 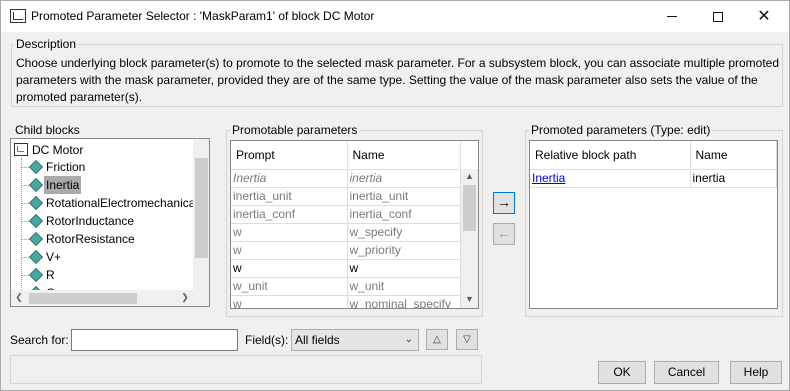 What do you see at coordinates (246, 369) in the screenshot?
I see `status-area` at bounding box center [246, 369].